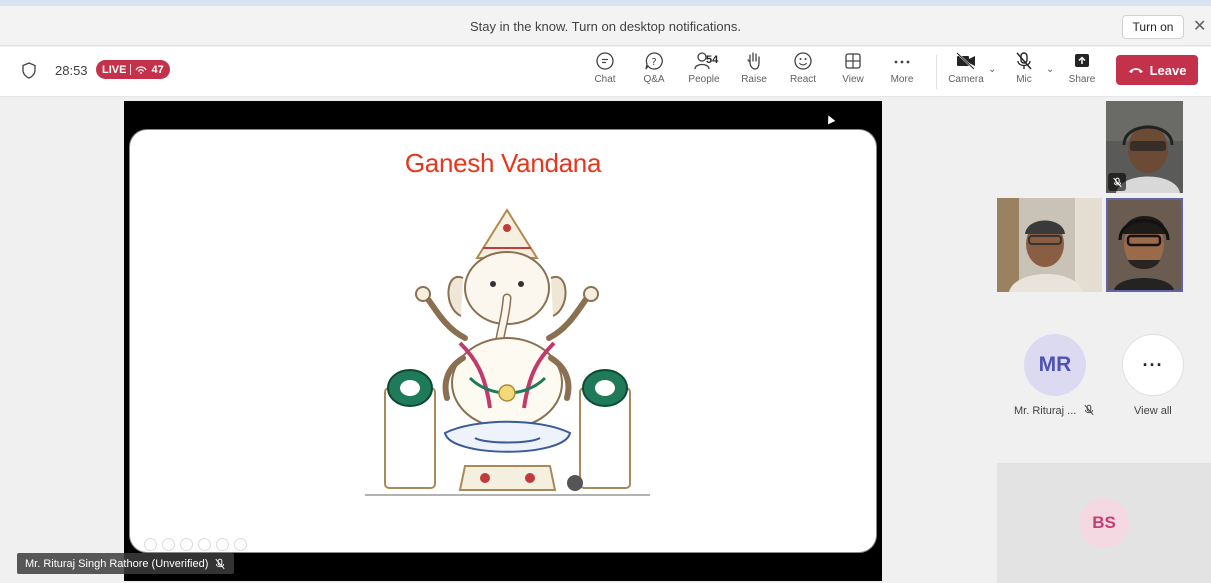 The height and width of the screenshot is (583, 1211). I want to click on slide-title: Ganesh Vandana, so click(503, 163).